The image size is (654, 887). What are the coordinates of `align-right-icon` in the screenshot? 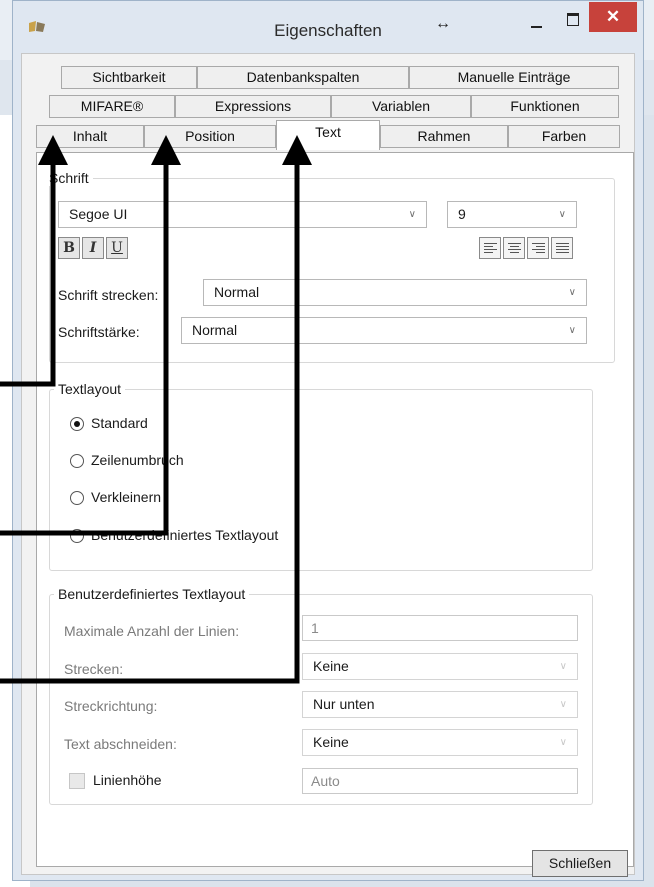 It's located at (538, 248).